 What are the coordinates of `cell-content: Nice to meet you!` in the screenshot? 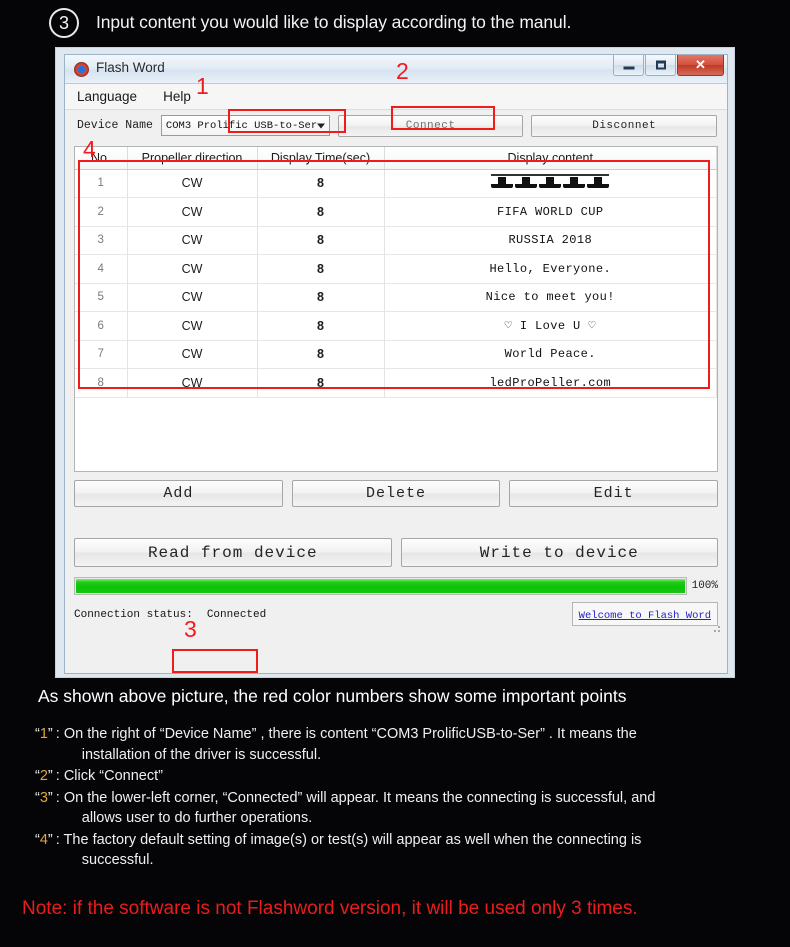 It's located at (550, 297).